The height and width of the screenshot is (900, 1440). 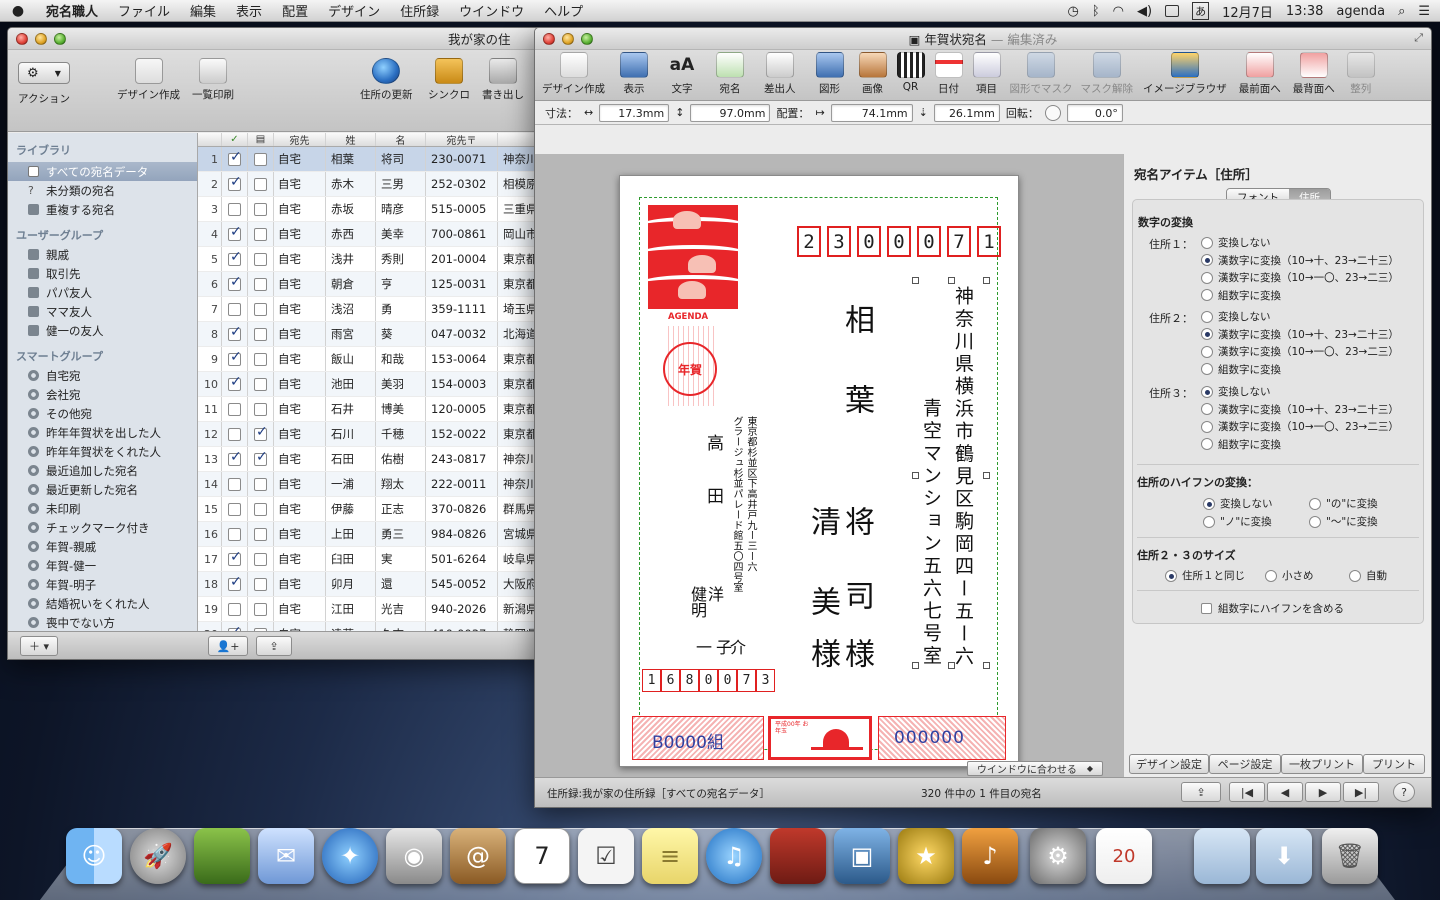 I want to click on addr3-none: 変換しない, so click(x=1300, y=392).